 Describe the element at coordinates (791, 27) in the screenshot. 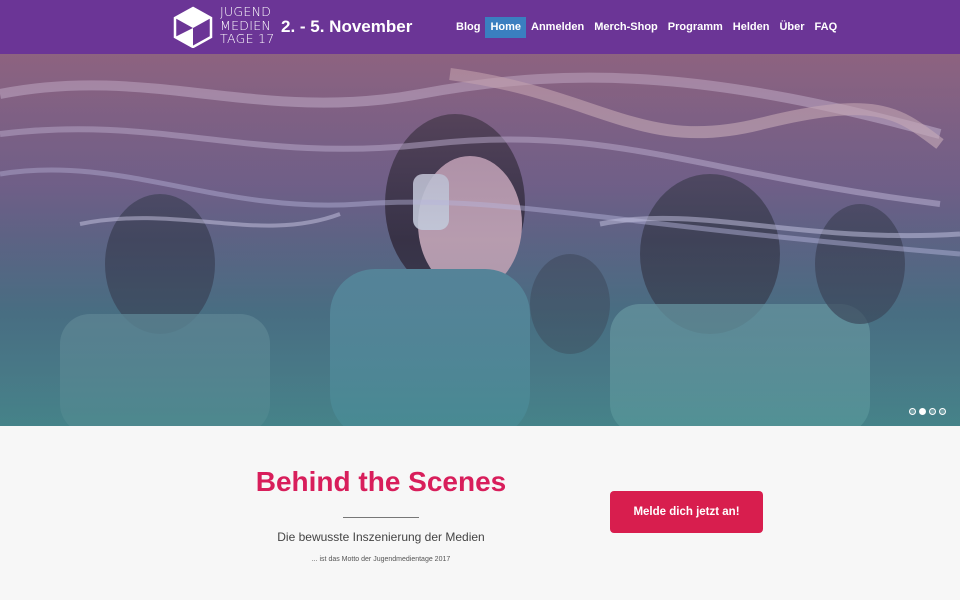

I see `nav-item-ueber: Über` at that location.